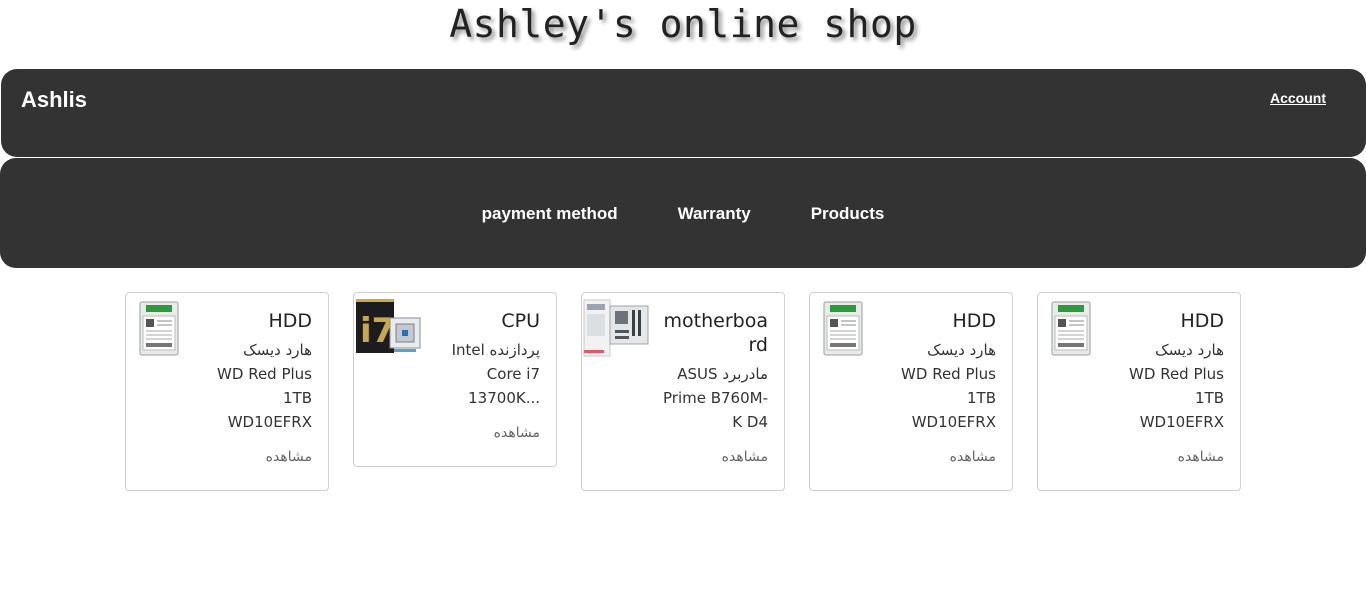  I want to click on top-bar: Ashlis Account, so click(683, 113).